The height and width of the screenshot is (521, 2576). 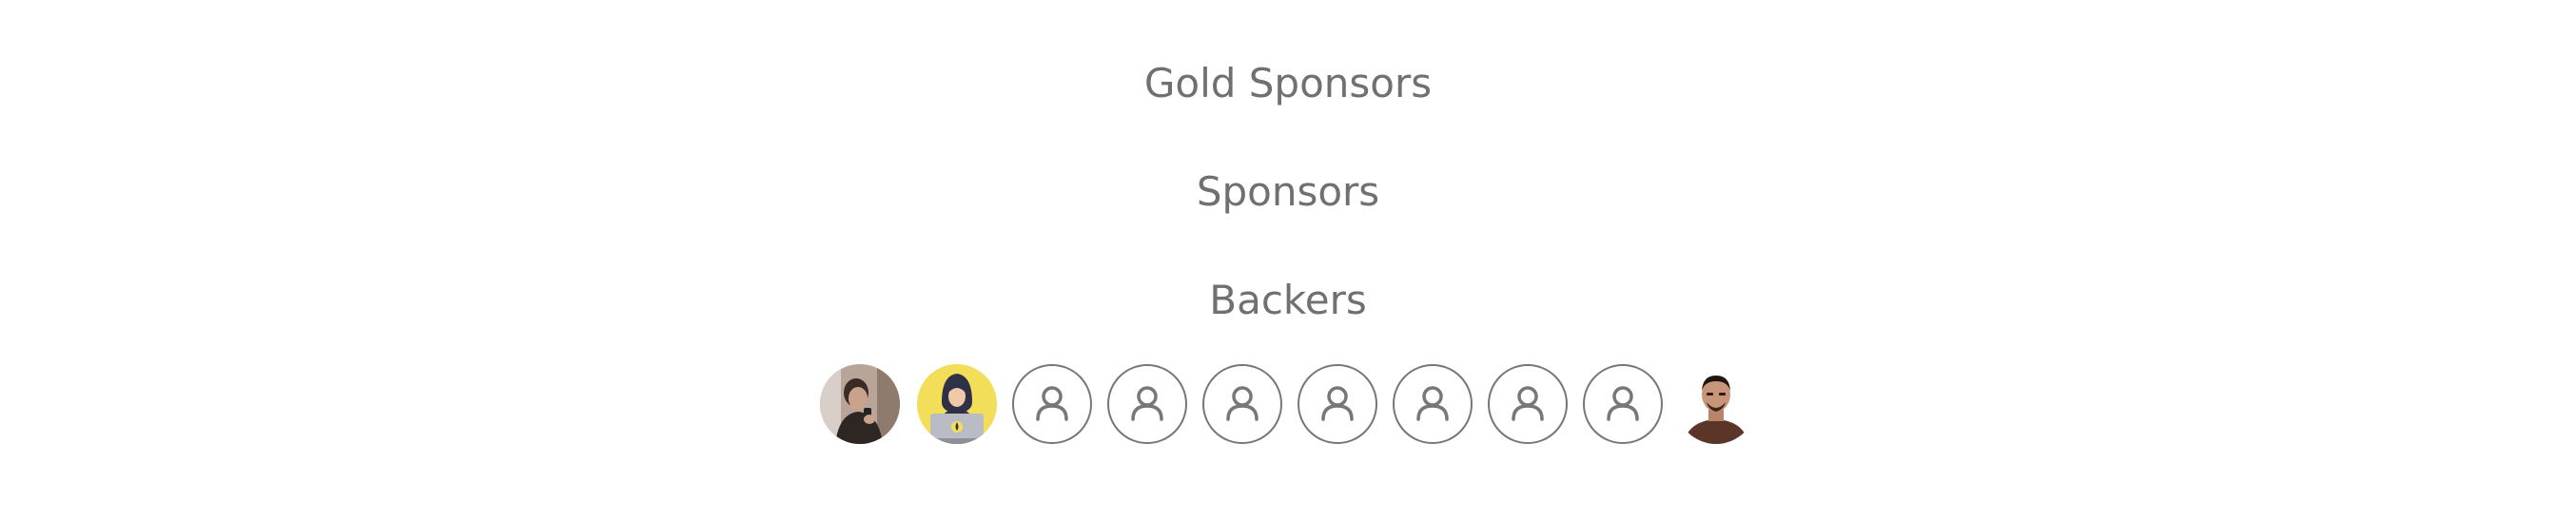 I want to click on backers-heading: Backers, so click(x=1288, y=300).